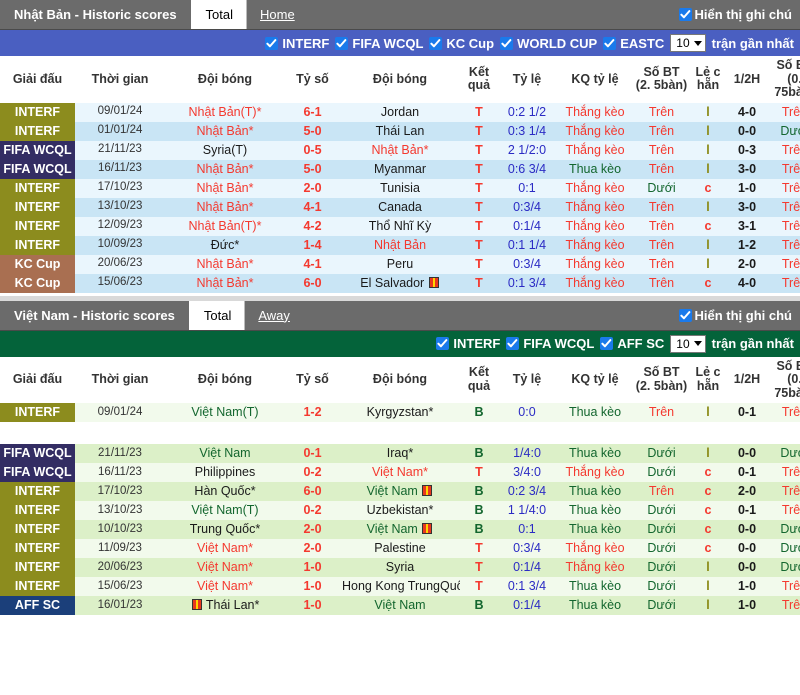 Image resolution: width=800 pixels, height=695 pixels. What do you see at coordinates (595, 529) in the screenshot?
I see `cell-odds-result: Thua kèo` at bounding box center [595, 529].